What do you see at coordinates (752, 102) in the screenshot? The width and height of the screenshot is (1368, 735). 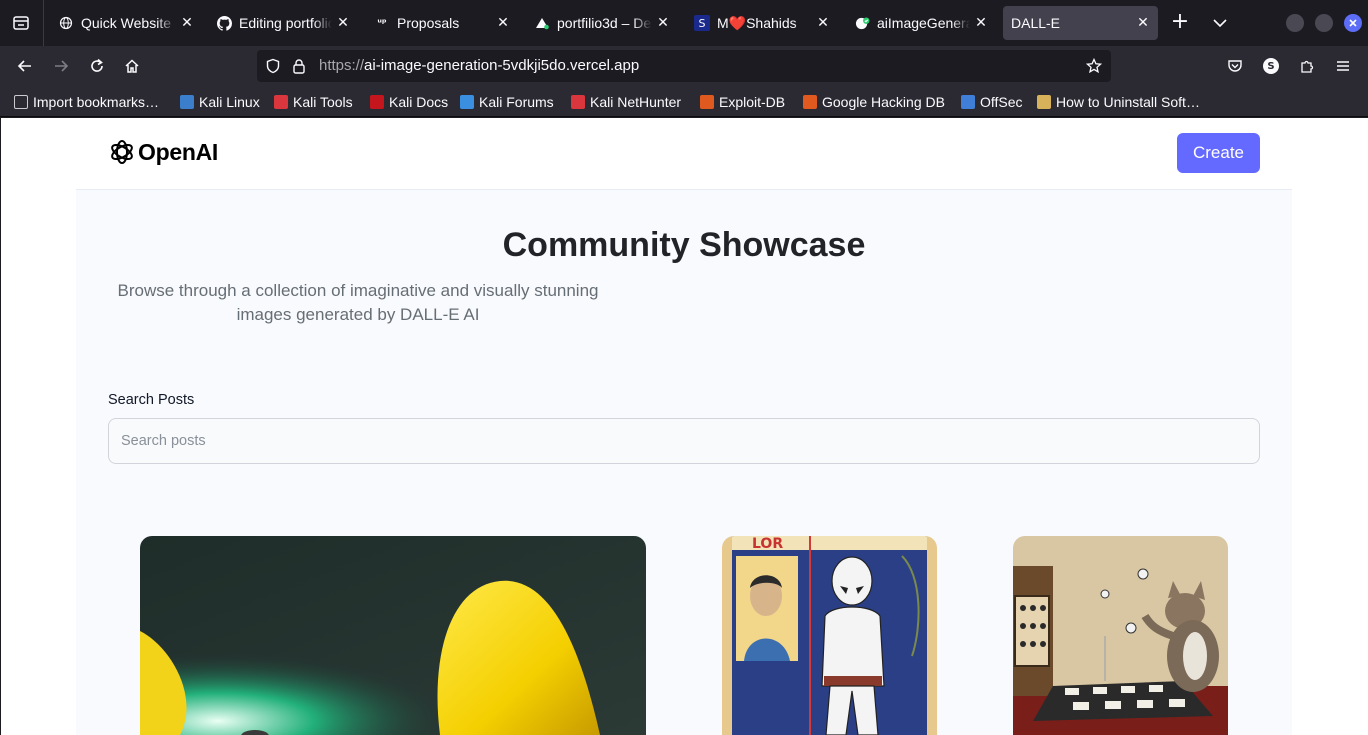 I see `bookmark-label: Exploit-DB` at bounding box center [752, 102].